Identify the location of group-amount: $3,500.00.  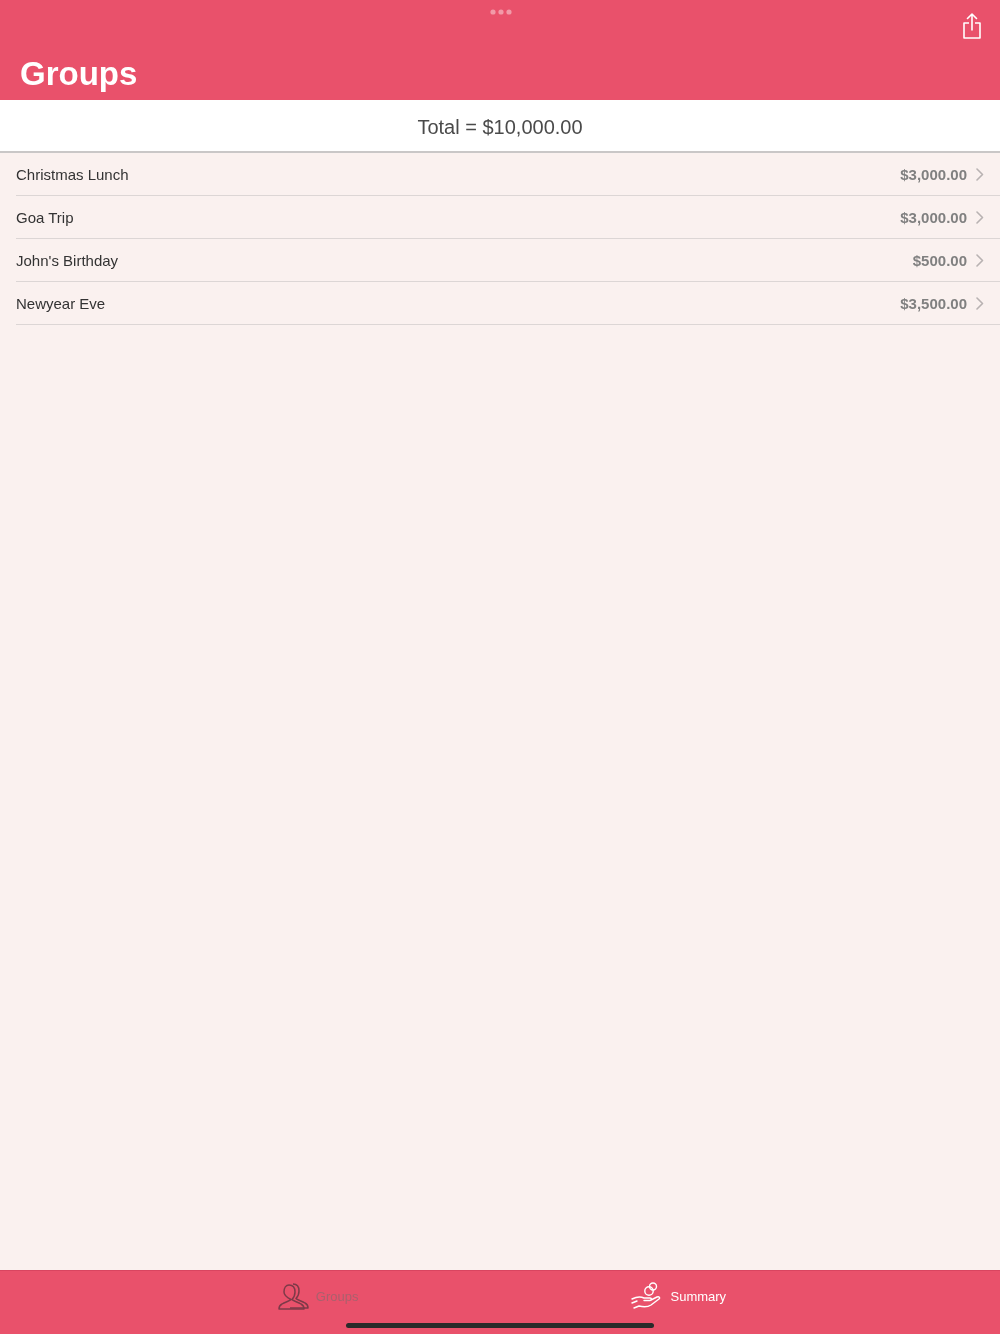
(933, 303).